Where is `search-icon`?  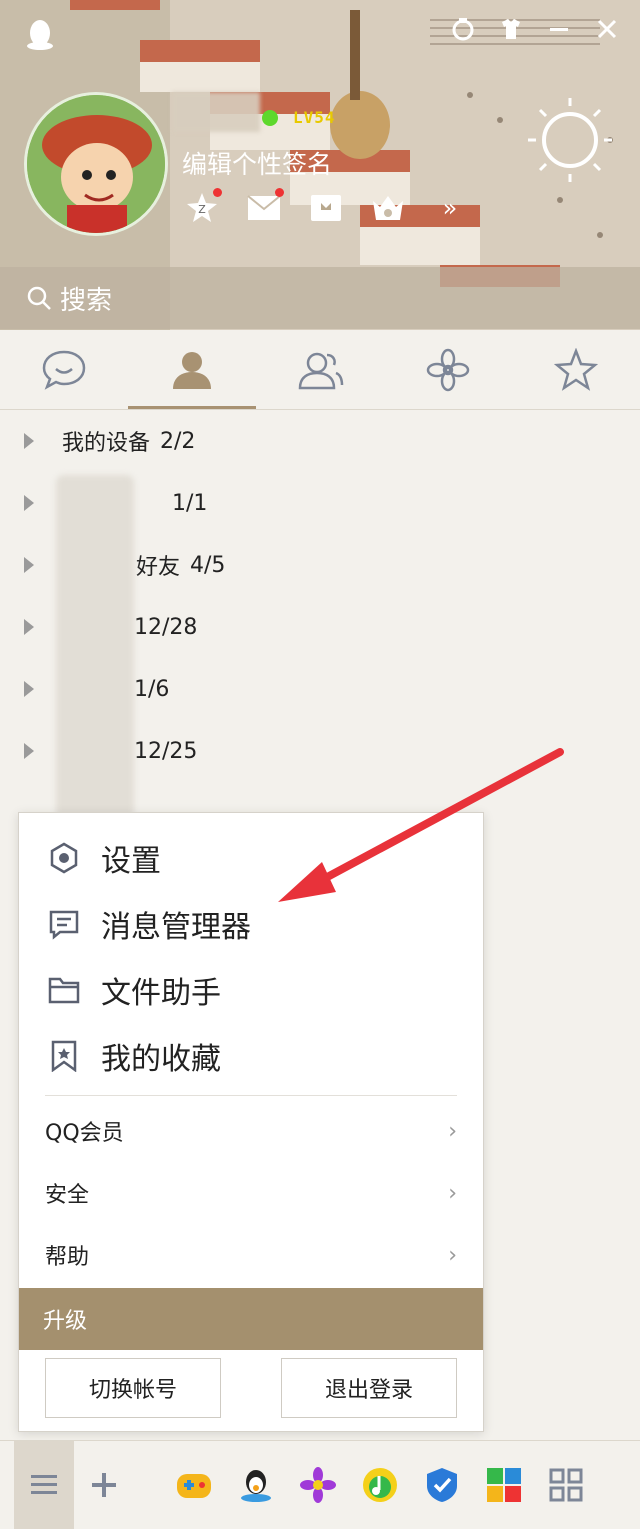
search-icon is located at coordinates (39, 298).